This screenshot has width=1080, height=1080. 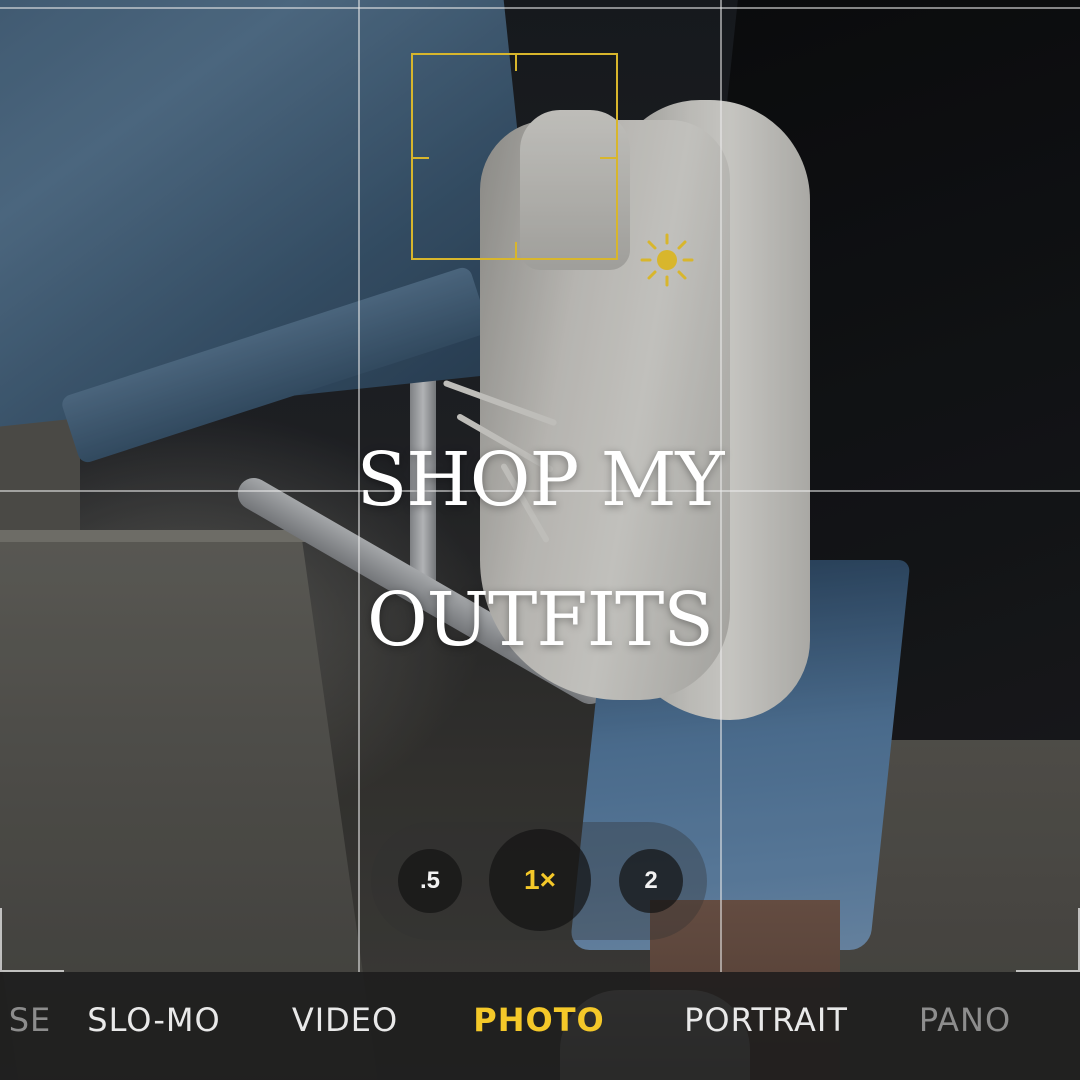 What do you see at coordinates (430, 881) in the screenshot?
I see `zoom-0.5x-button: .5` at bounding box center [430, 881].